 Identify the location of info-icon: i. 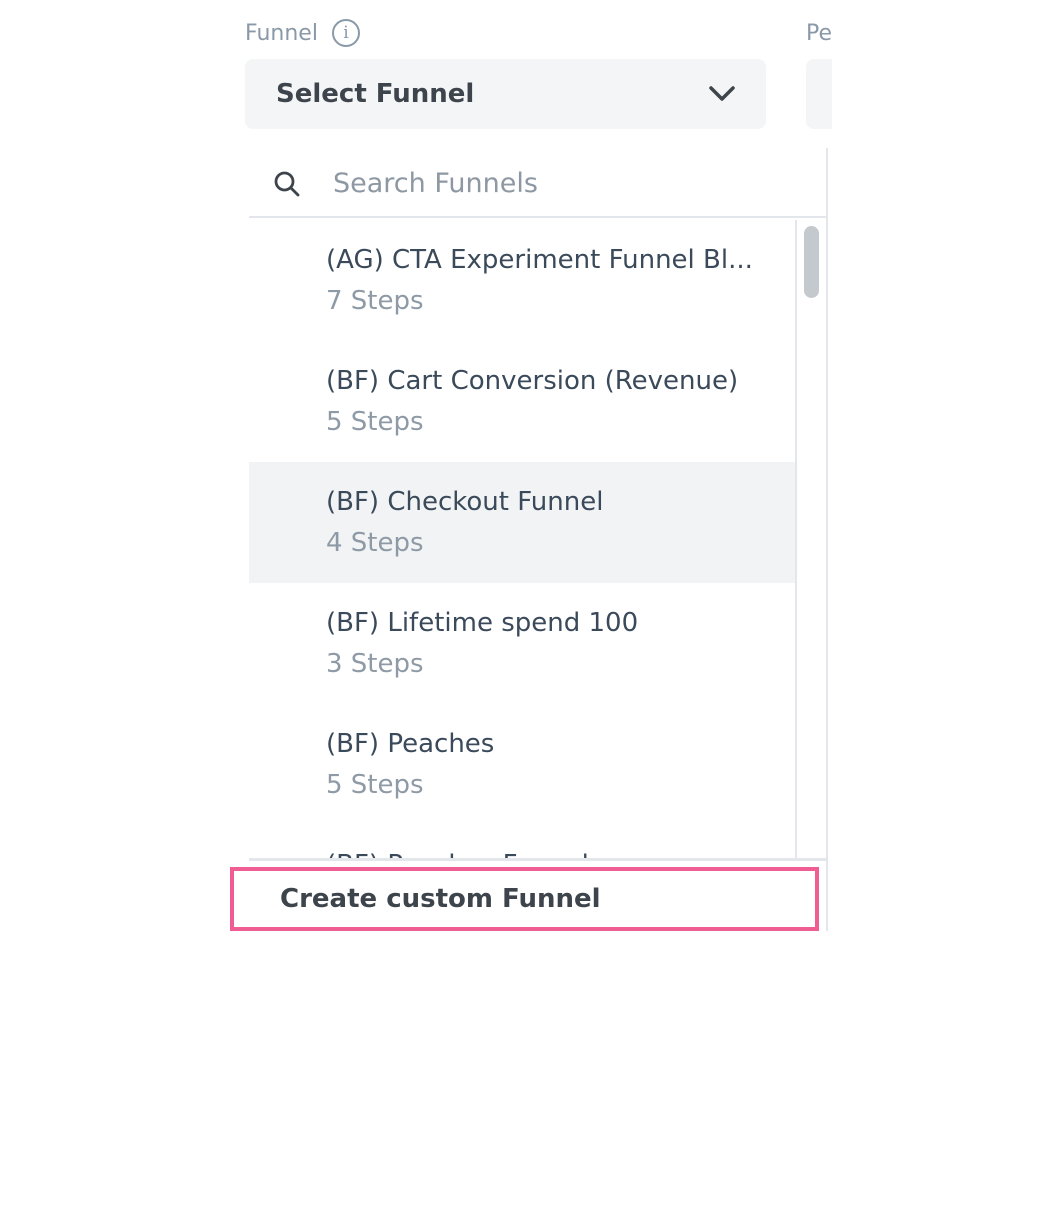
(345, 33).